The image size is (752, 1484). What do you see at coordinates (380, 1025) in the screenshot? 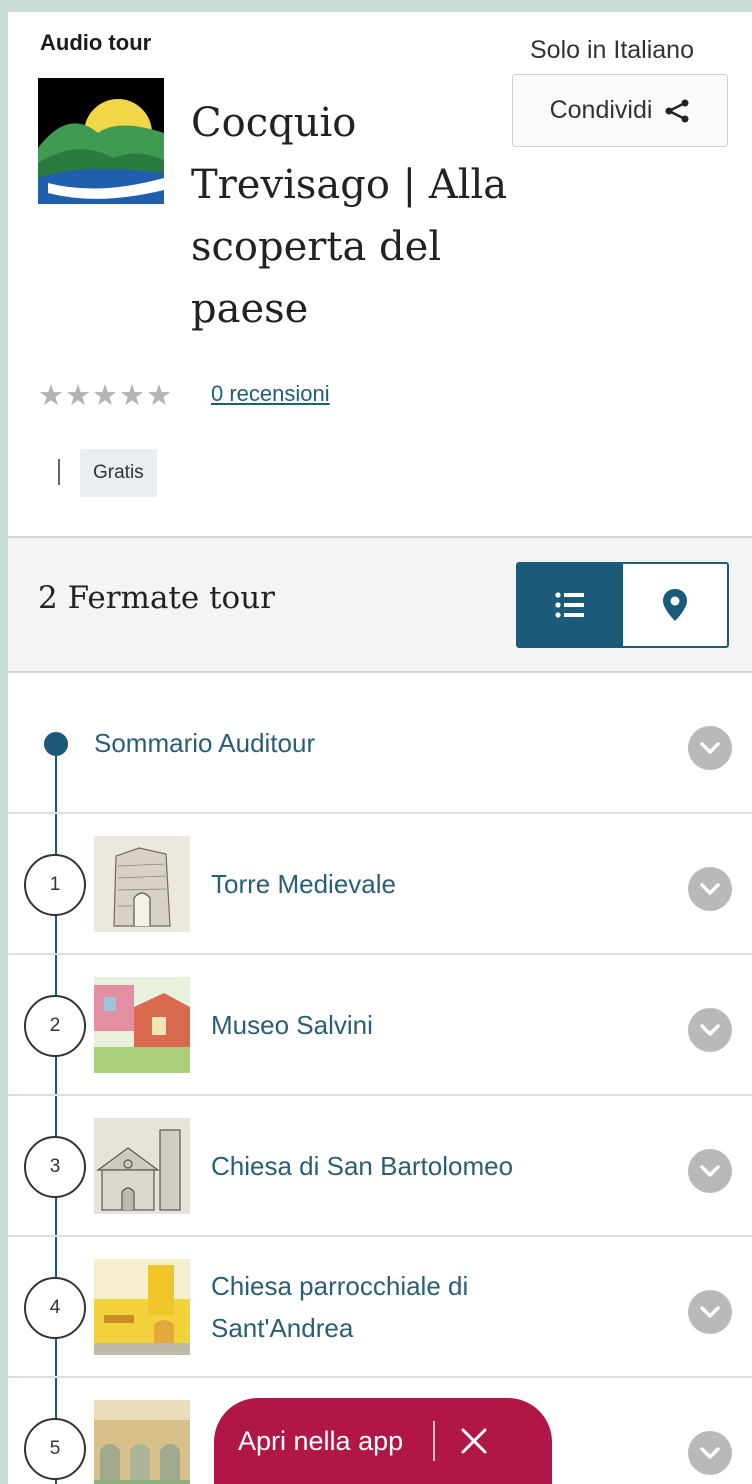
I see `stop-row: 2 Museo Salvini` at bounding box center [380, 1025].